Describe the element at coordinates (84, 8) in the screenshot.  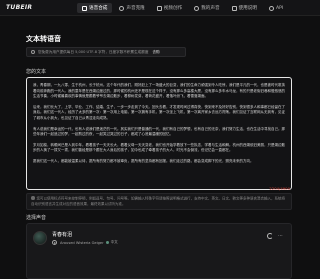
I see `text-icon` at that location.